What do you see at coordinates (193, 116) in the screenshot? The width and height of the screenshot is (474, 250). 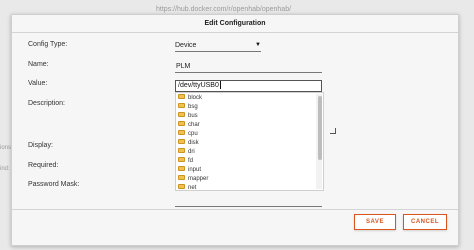 I see `list-item-label: bus` at bounding box center [193, 116].